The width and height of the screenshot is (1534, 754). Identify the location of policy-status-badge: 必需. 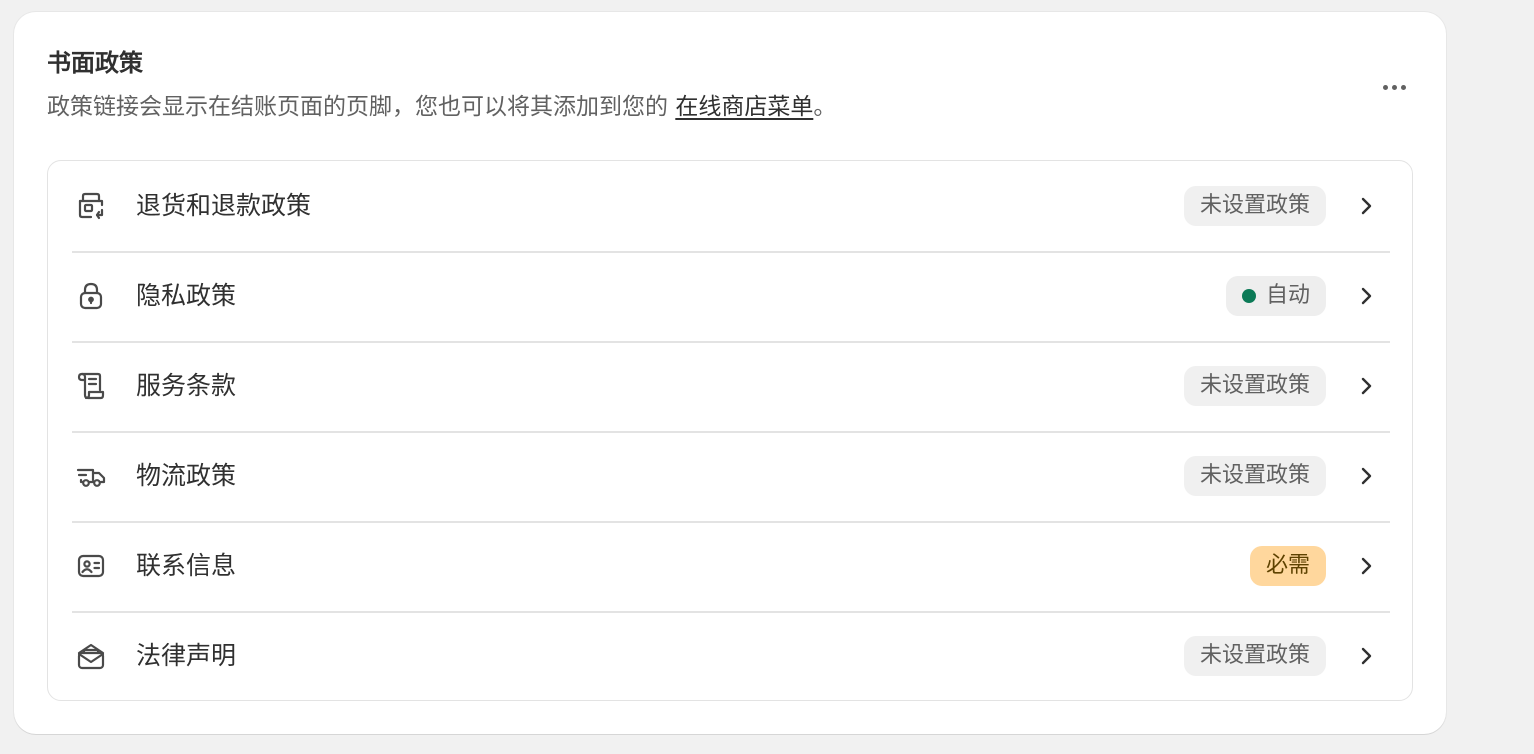
(1287, 566).